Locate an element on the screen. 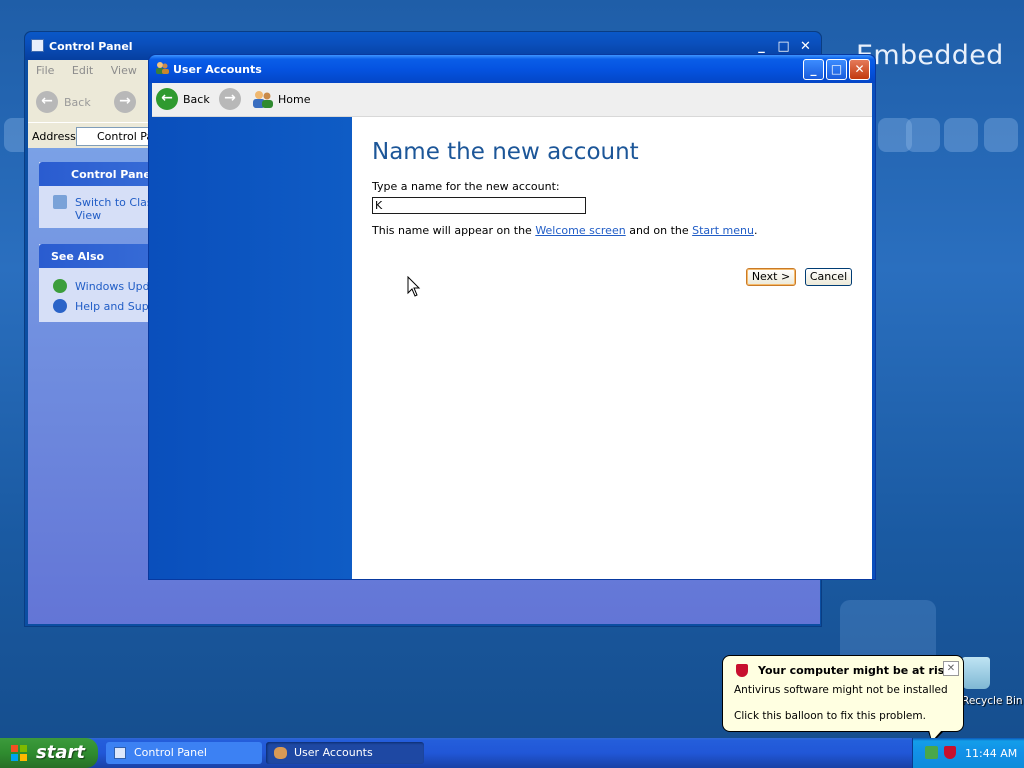 The image size is (1024, 768). mouse-cursor-icon is located at coordinates (414, 286).